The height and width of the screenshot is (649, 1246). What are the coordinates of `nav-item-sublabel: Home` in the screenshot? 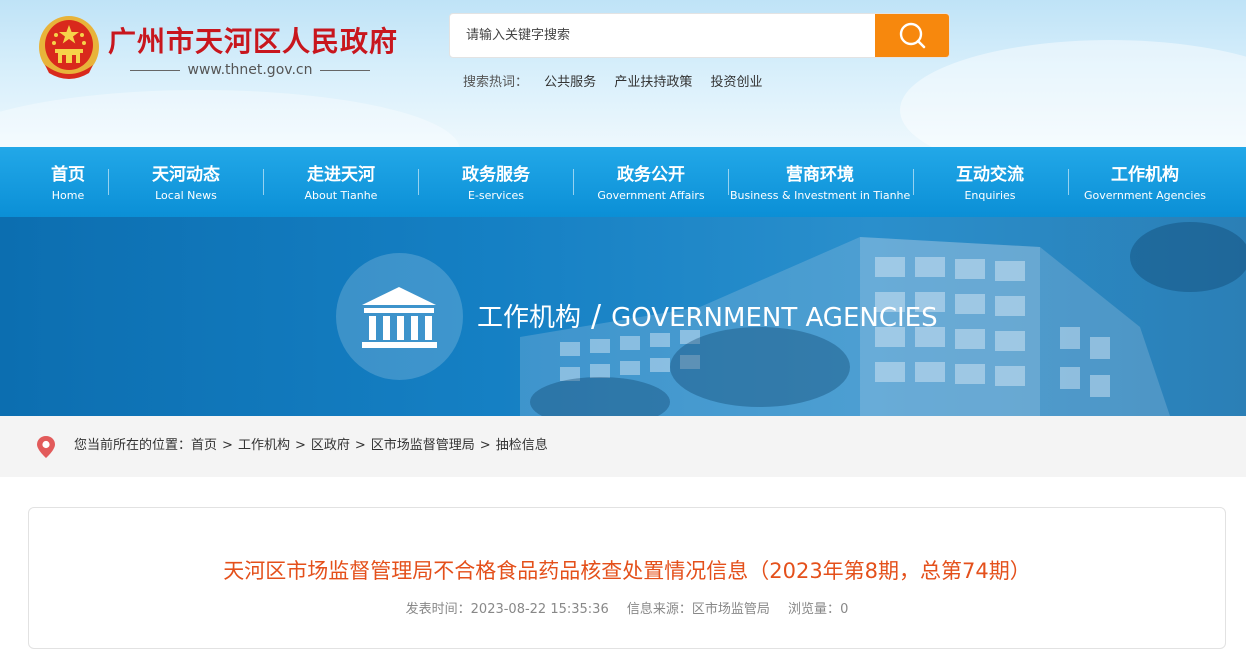 It's located at (68, 195).